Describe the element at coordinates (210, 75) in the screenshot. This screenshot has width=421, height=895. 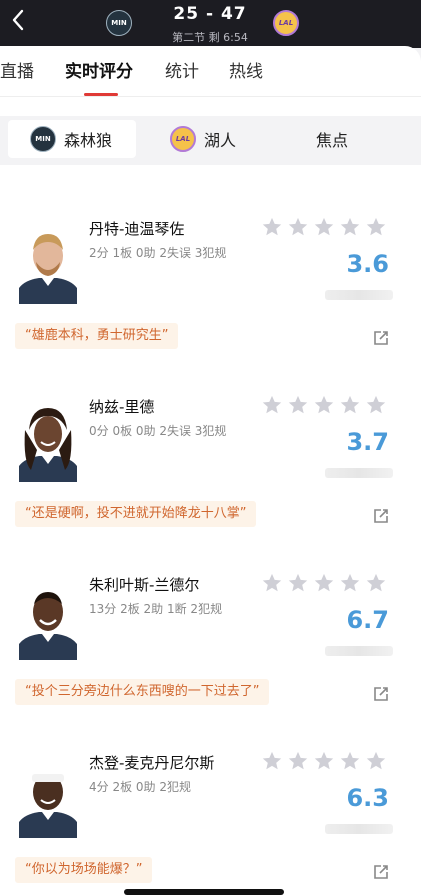
I see `tab-bar: 直播 实时评分 统计 热线` at that location.